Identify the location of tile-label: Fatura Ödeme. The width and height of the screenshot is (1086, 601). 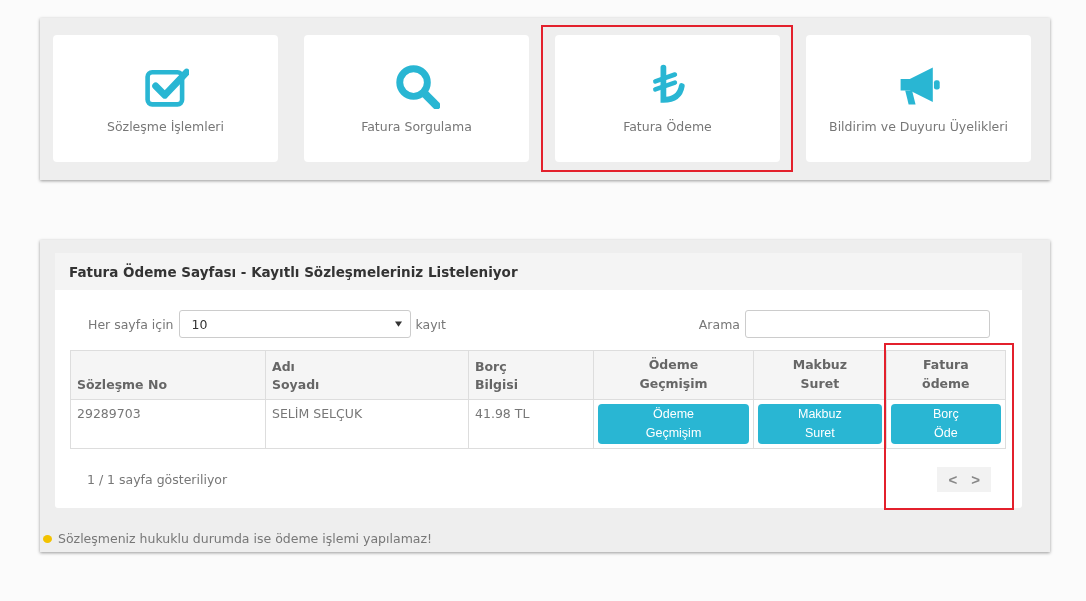
(667, 126).